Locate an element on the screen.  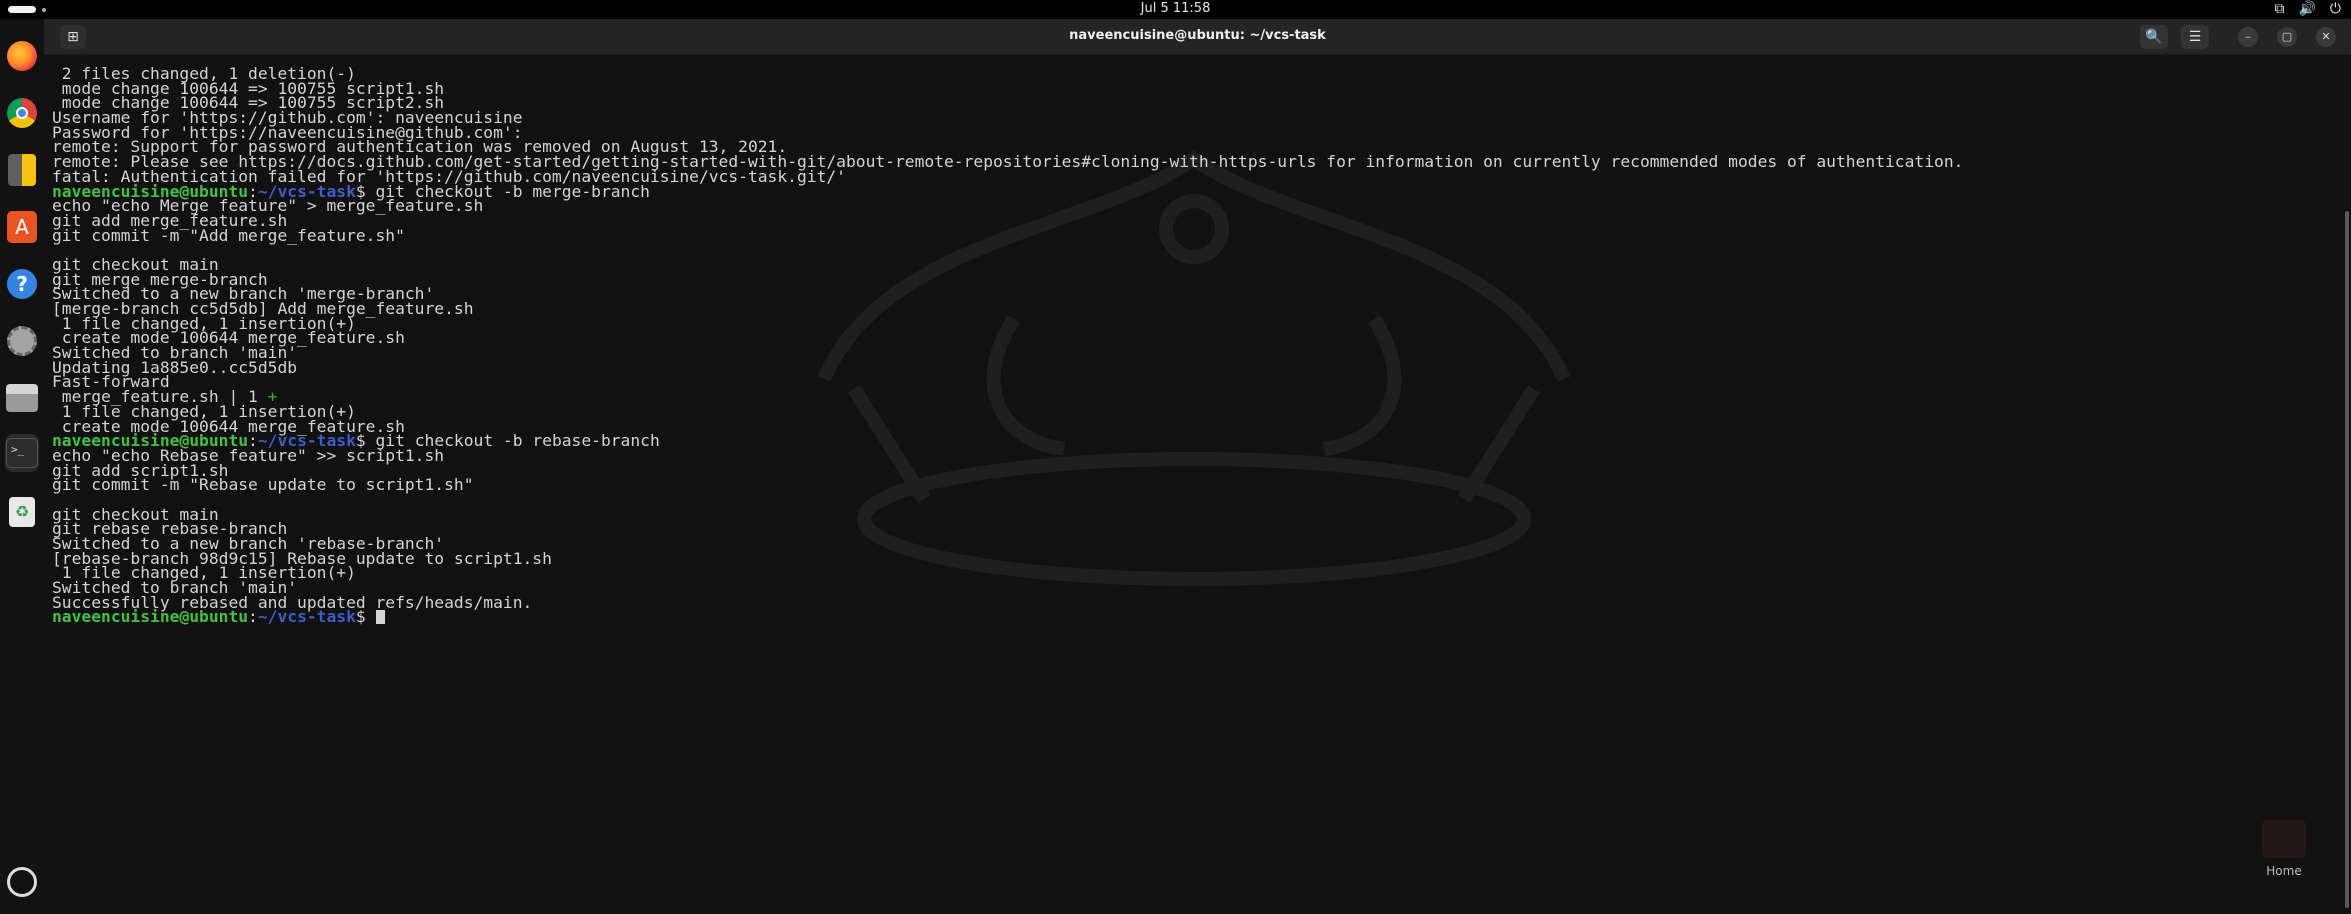
maximize-icon: ▢ is located at coordinates (2287, 36).